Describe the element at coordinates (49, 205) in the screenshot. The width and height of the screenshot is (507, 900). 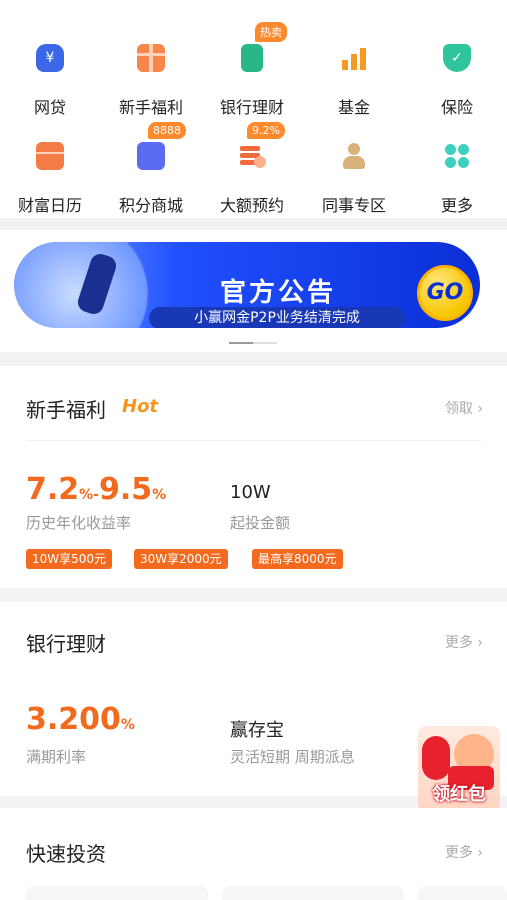
I see `grid-label: 财富日历` at that location.